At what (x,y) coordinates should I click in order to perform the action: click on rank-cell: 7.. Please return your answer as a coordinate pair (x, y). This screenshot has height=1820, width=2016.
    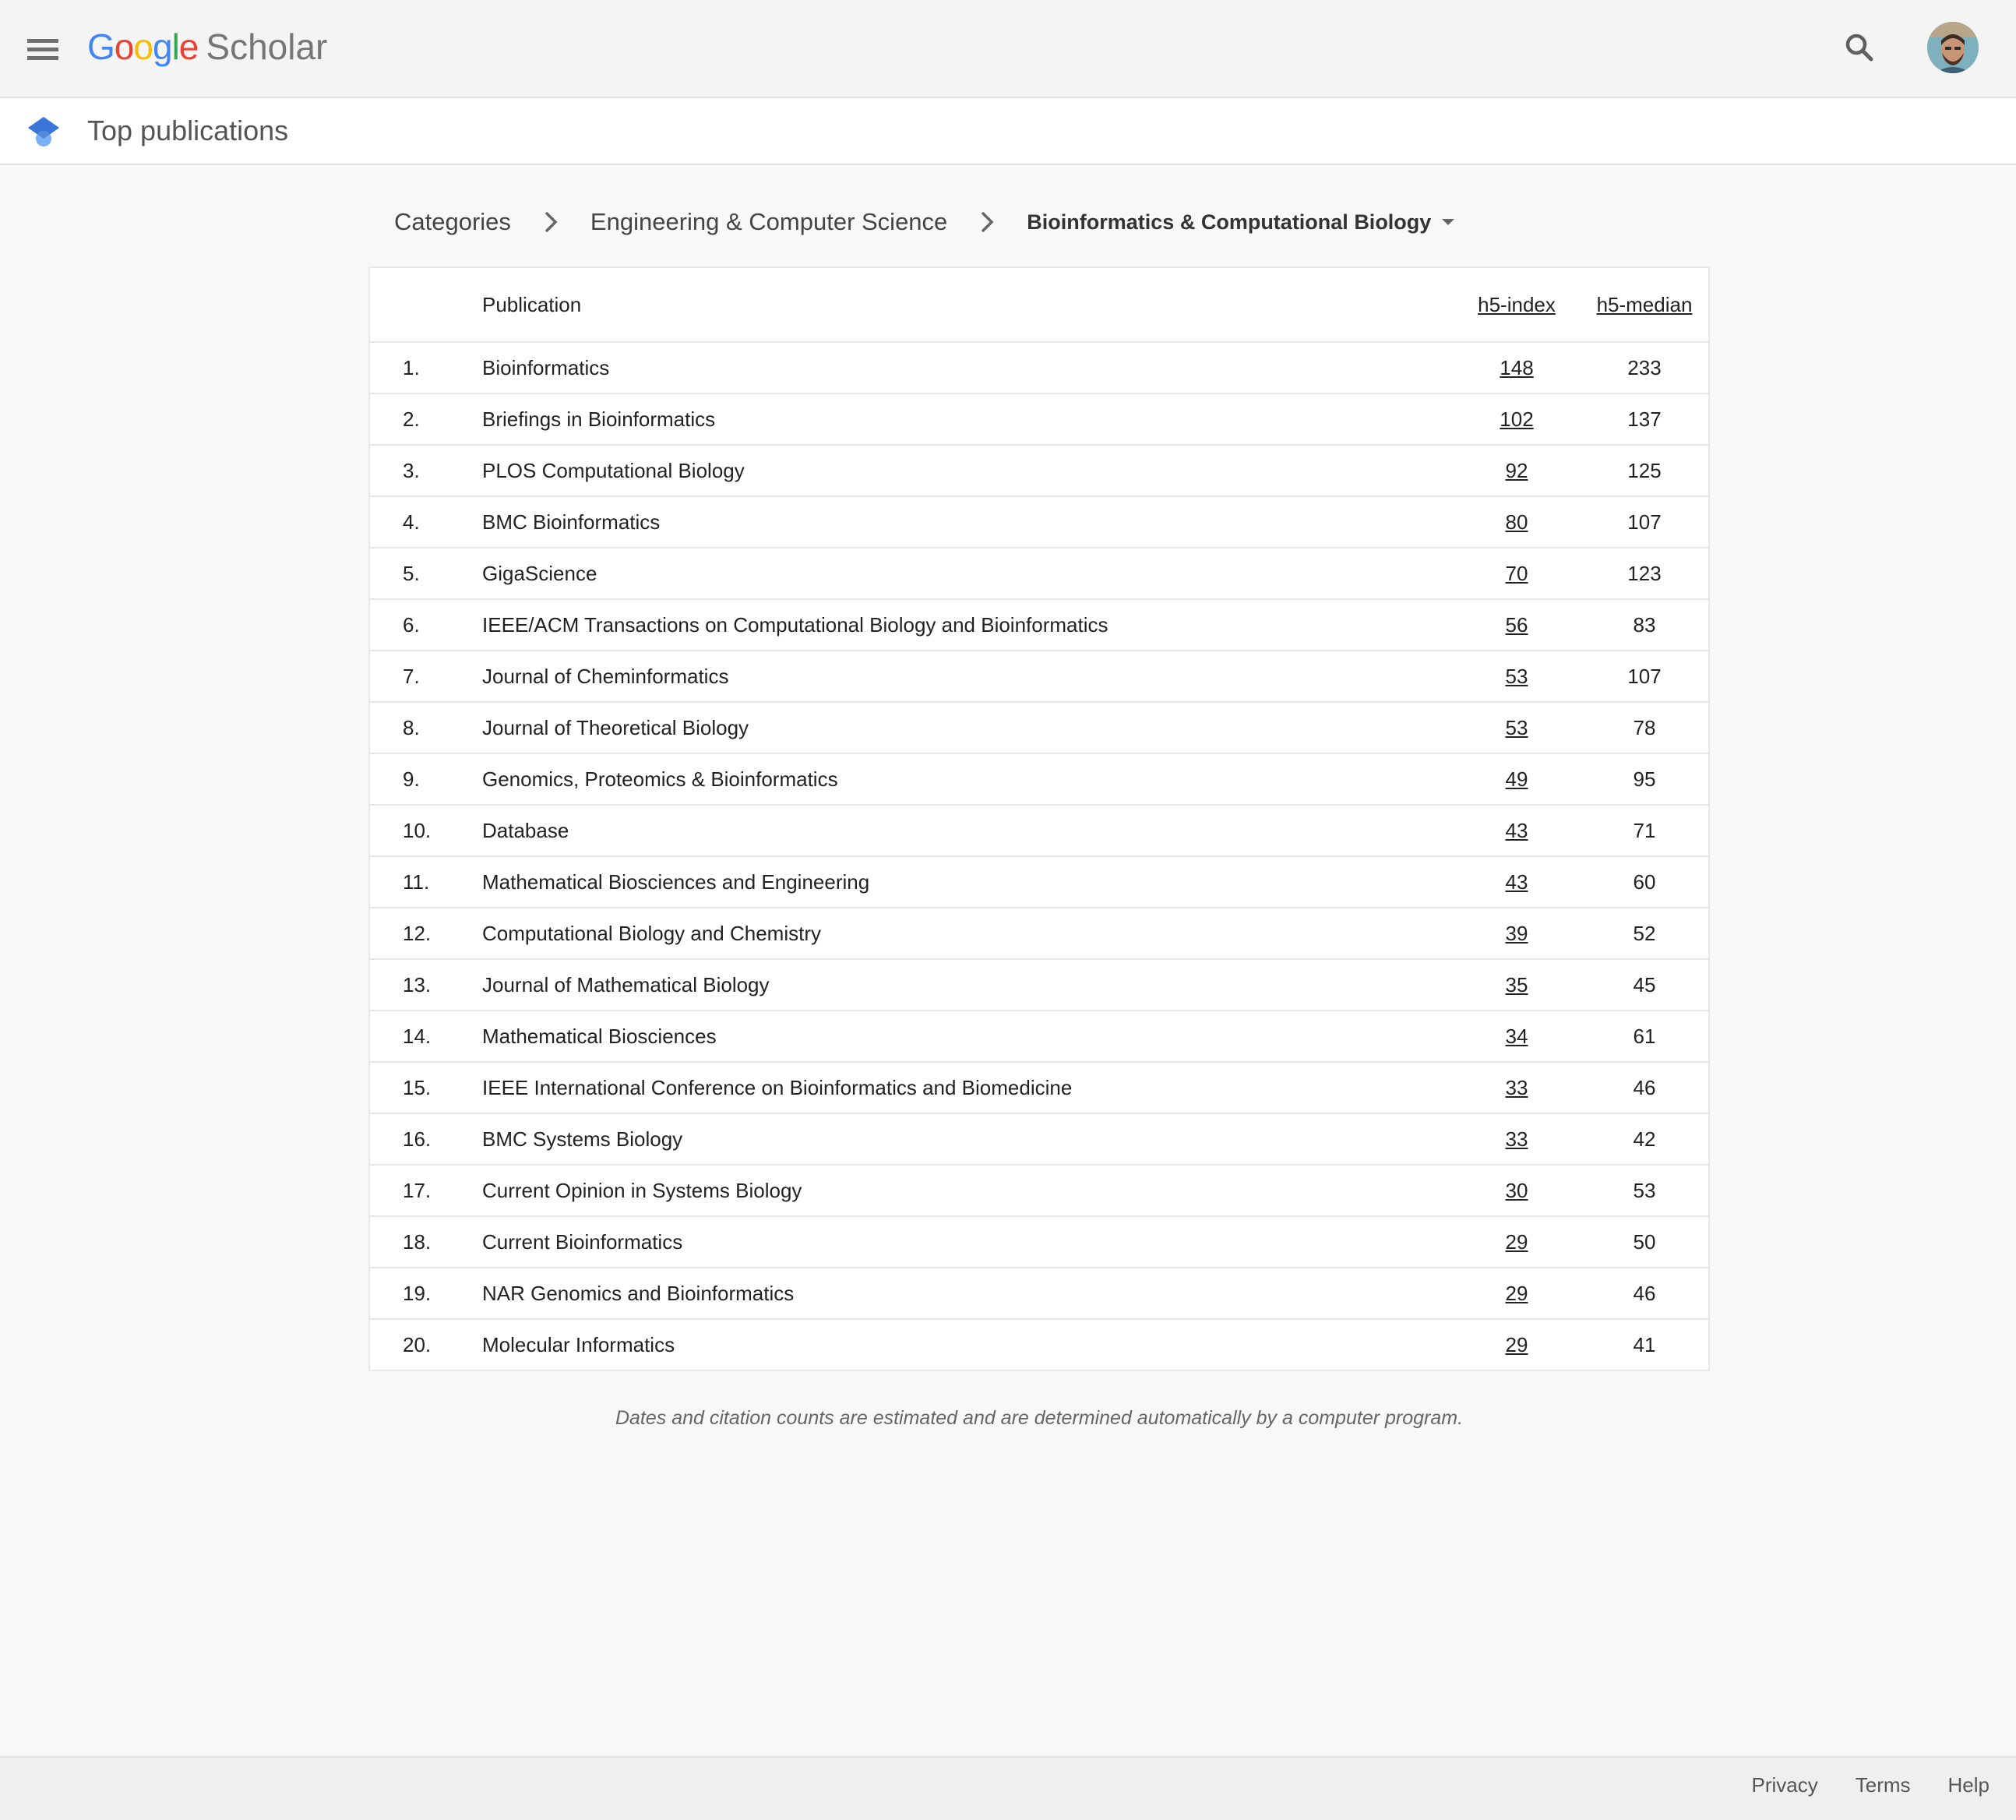
    Looking at the image, I should click on (426, 677).